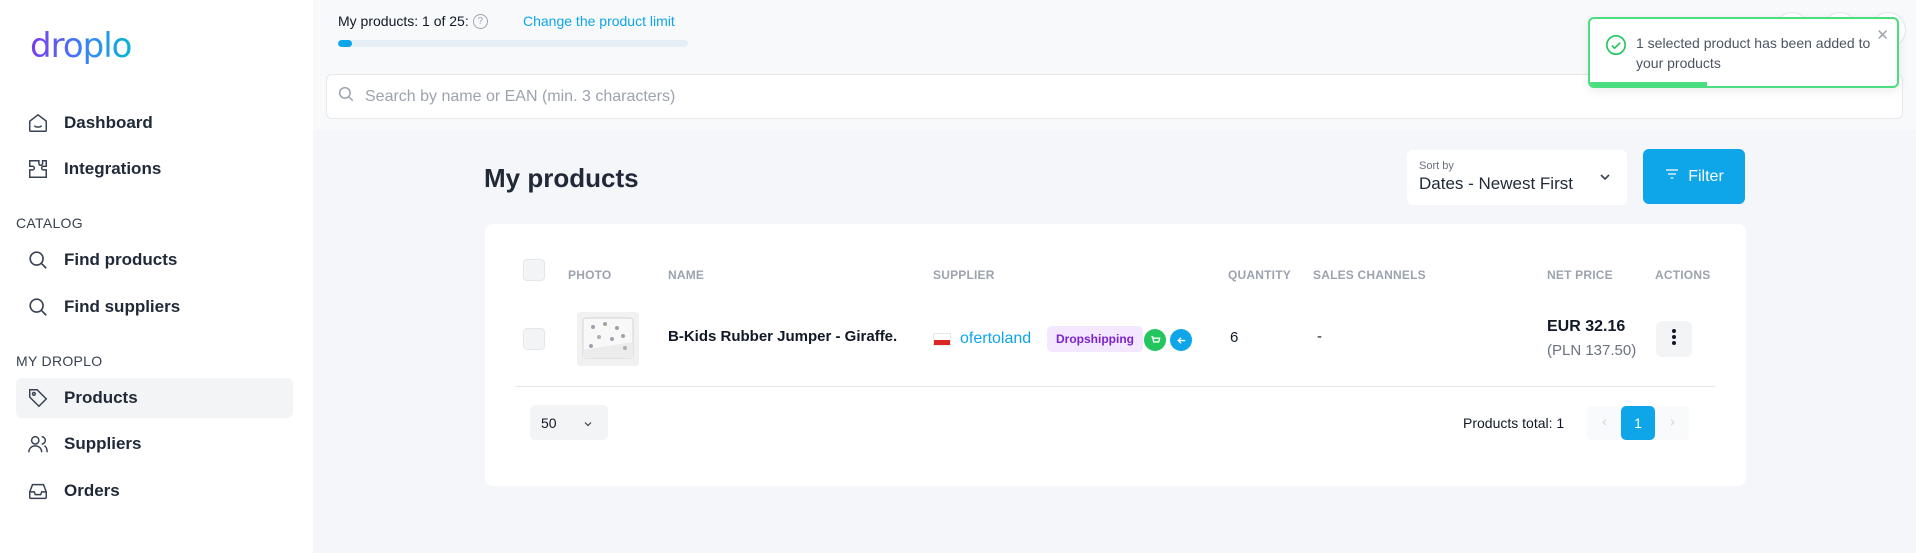 Image resolution: width=1916 pixels, height=553 pixels. What do you see at coordinates (103, 443) in the screenshot?
I see `sidebar-item-label: Suppliers` at bounding box center [103, 443].